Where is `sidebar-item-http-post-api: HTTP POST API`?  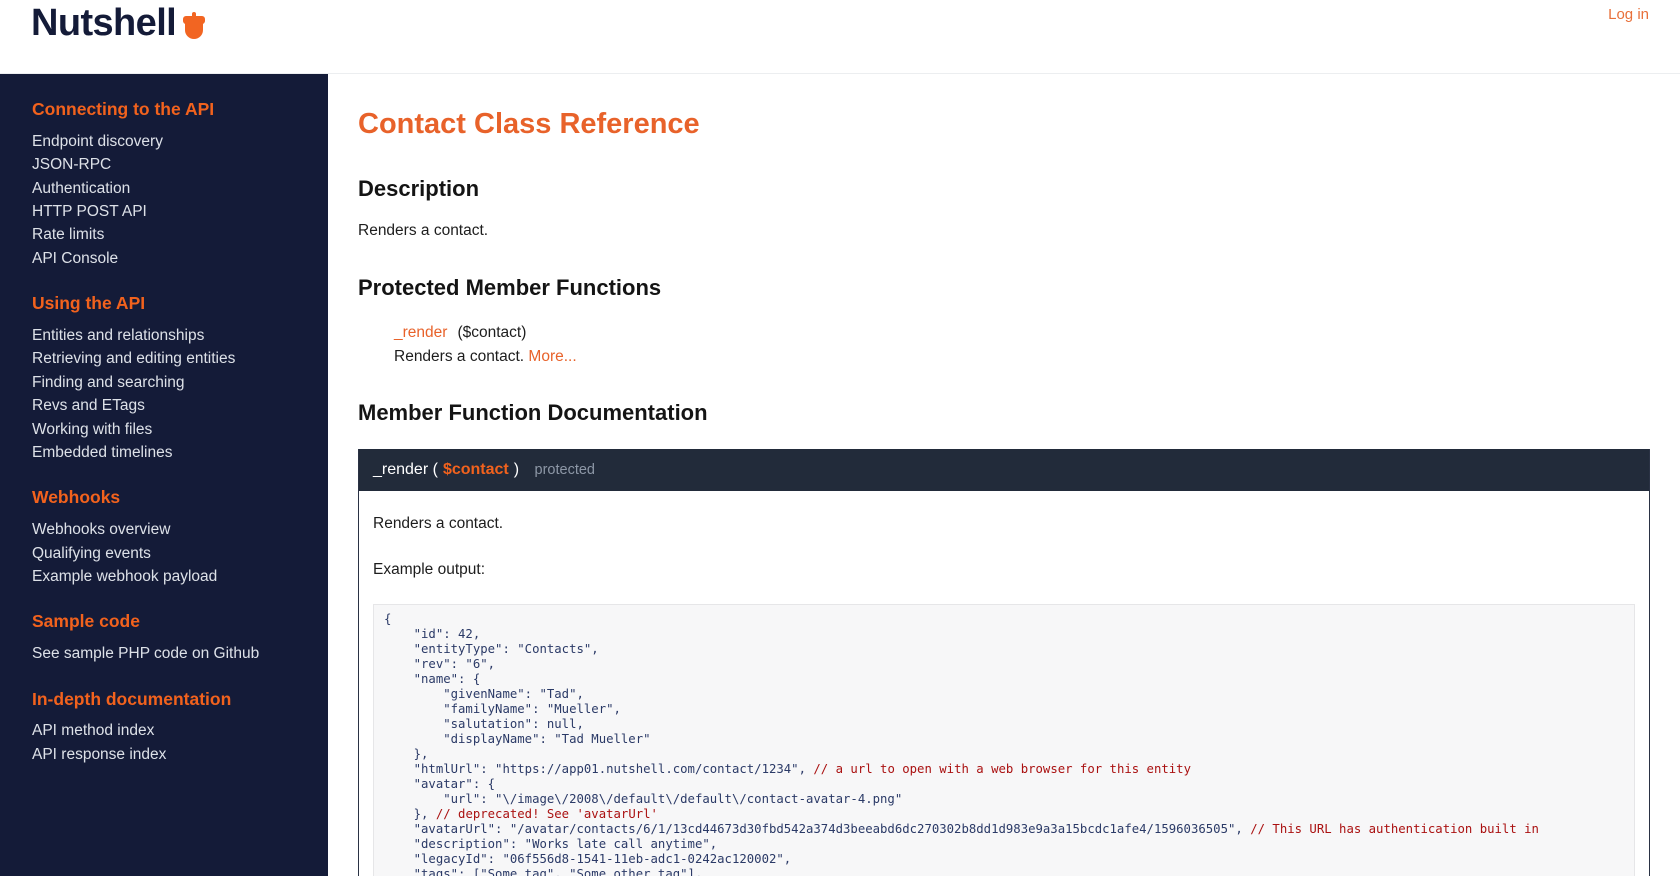
sidebar-item-http-post-api: HTTP POST API is located at coordinates (164, 211).